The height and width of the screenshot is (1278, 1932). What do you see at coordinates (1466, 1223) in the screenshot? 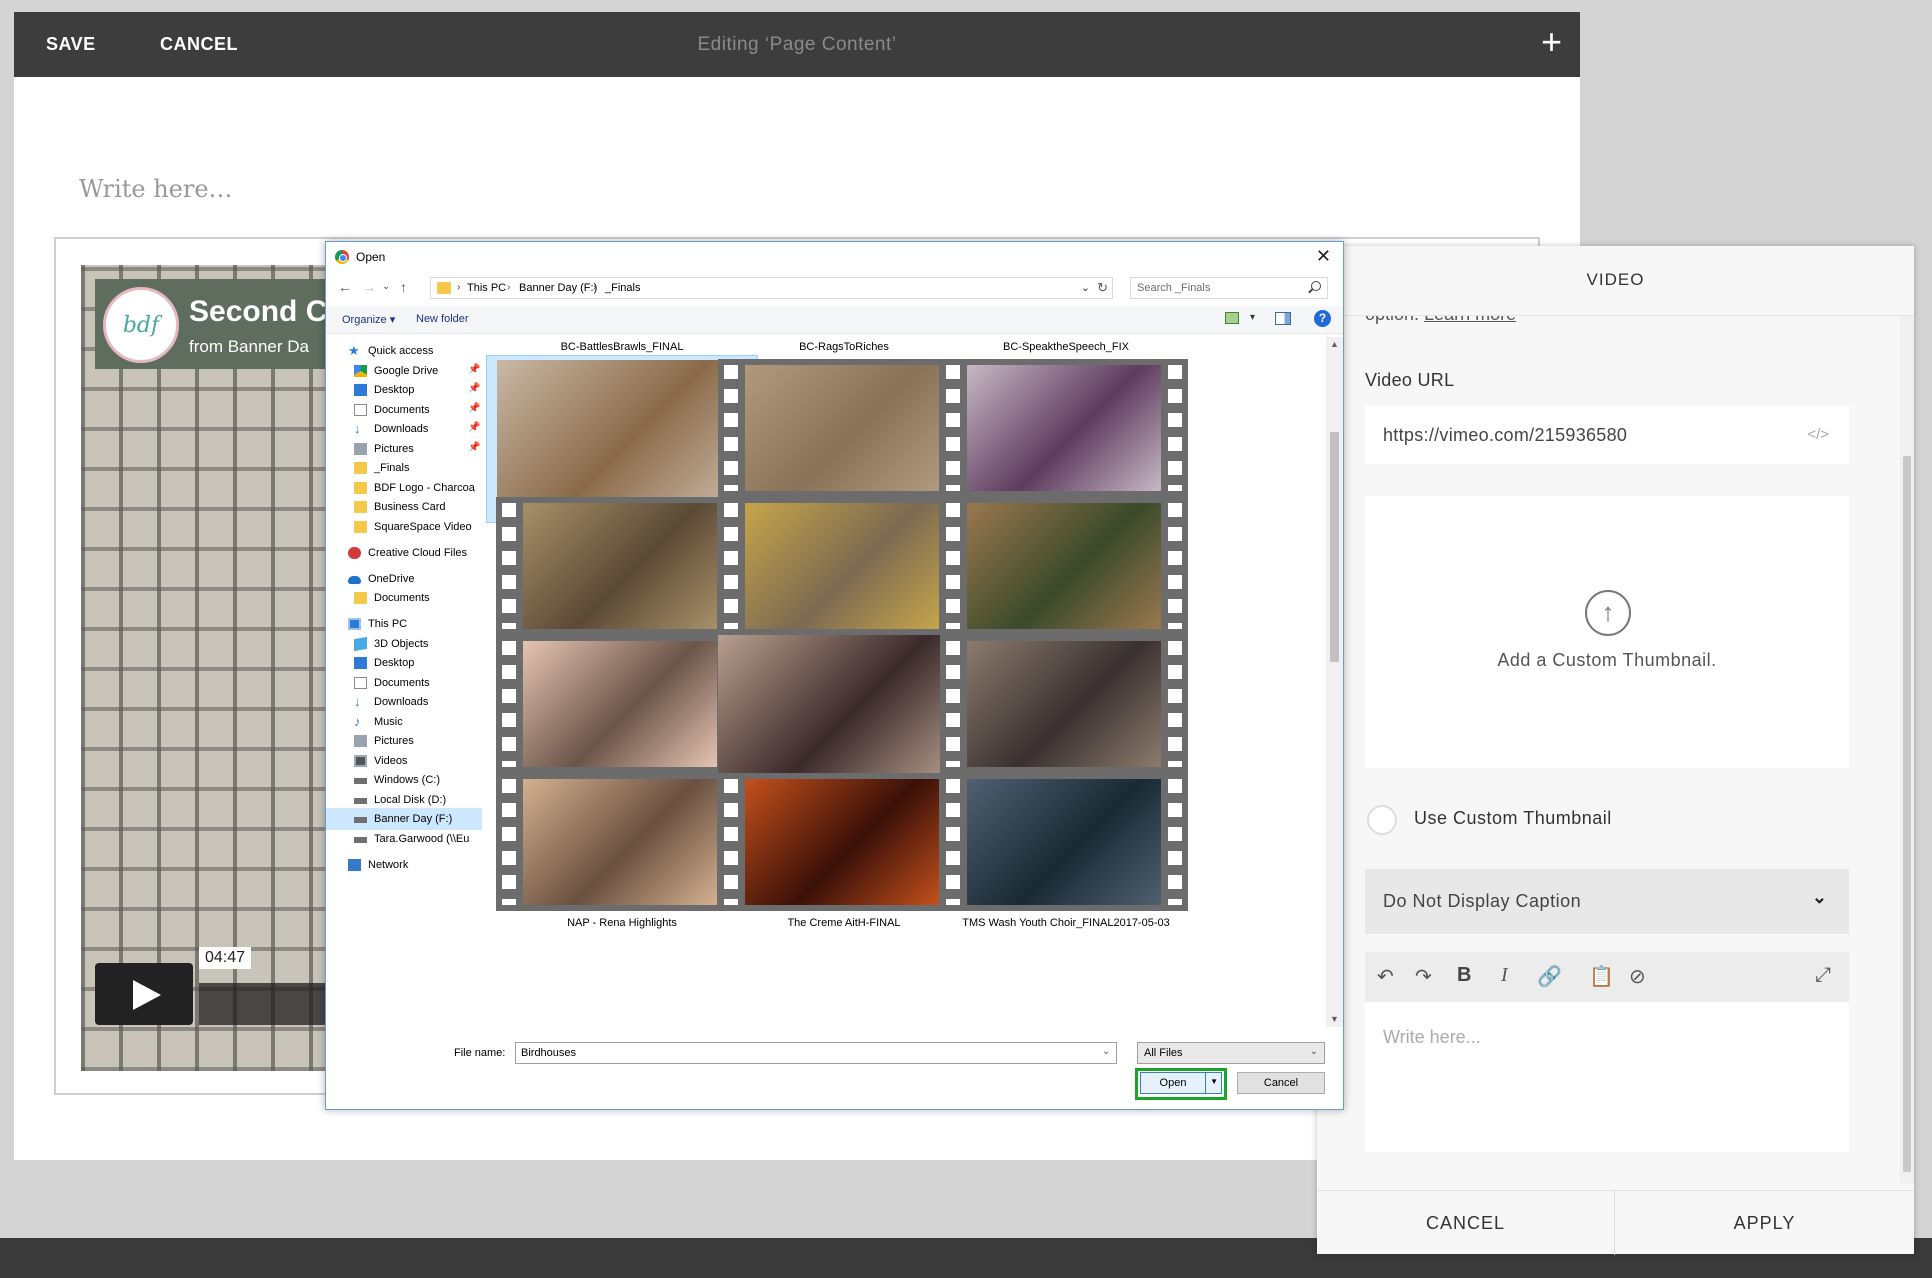
I see `panel-cancel-button: CANCEL` at bounding box center [1466, 1223].